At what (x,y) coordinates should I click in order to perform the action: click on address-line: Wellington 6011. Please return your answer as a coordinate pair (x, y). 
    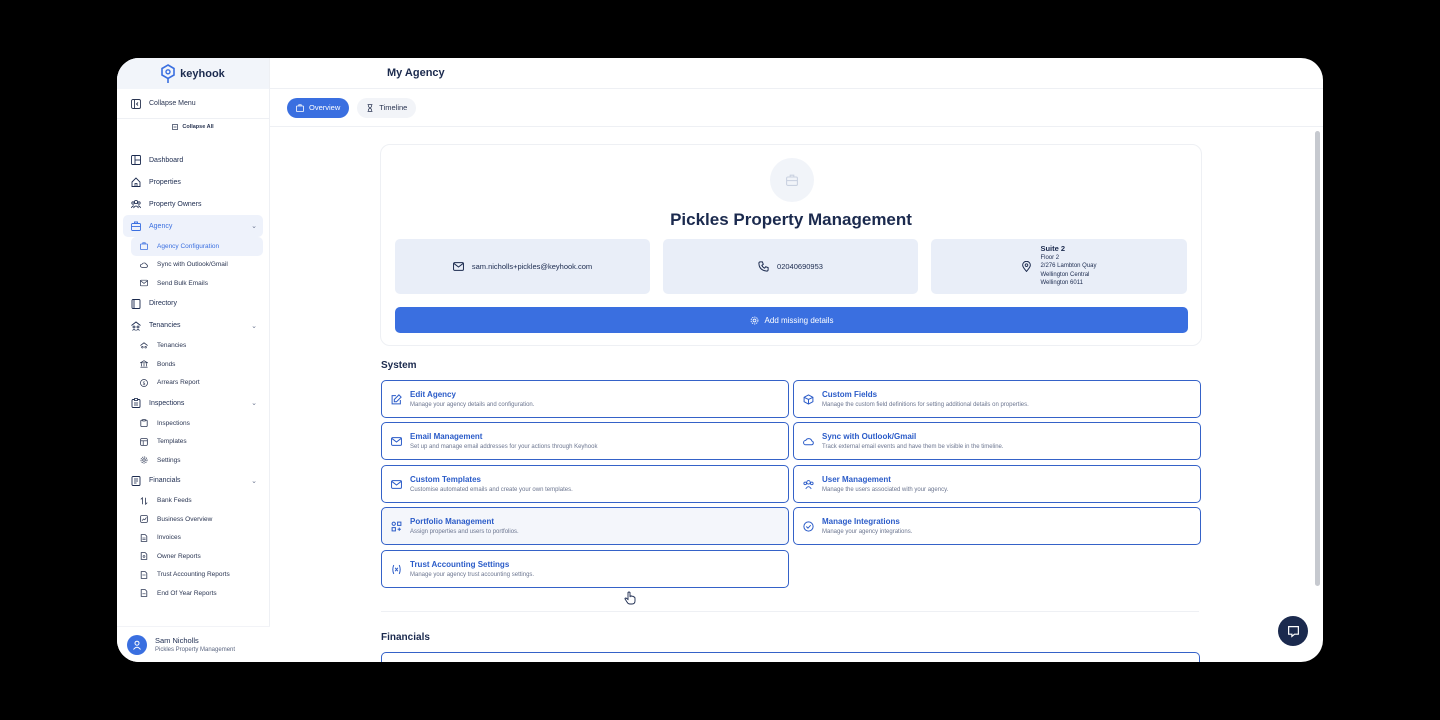
    Looking at the image, I should click on (1061, 283).